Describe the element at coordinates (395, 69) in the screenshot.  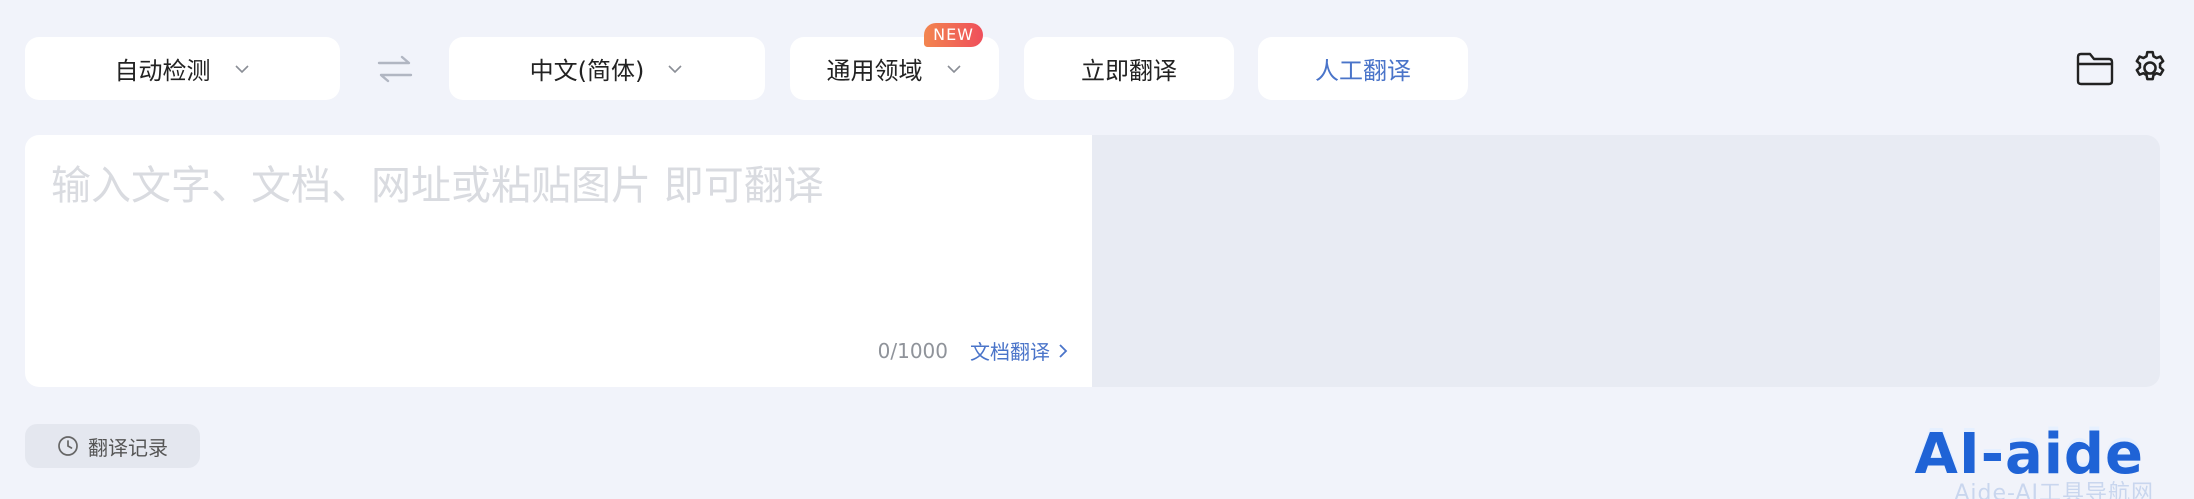
I see `swap-icon` at that location.